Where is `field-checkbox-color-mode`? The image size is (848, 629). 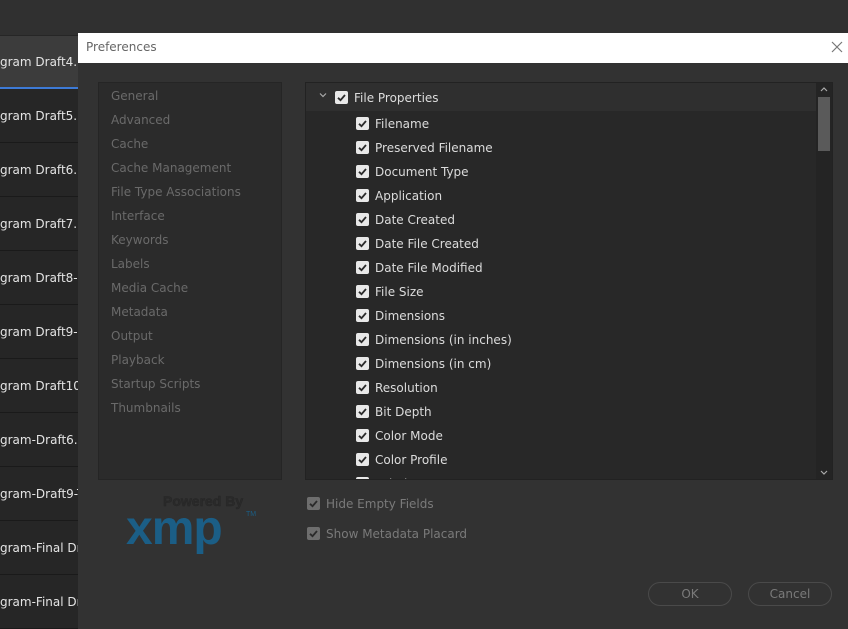 field-checkbox-color-mode is located at coordinates (362, 435).